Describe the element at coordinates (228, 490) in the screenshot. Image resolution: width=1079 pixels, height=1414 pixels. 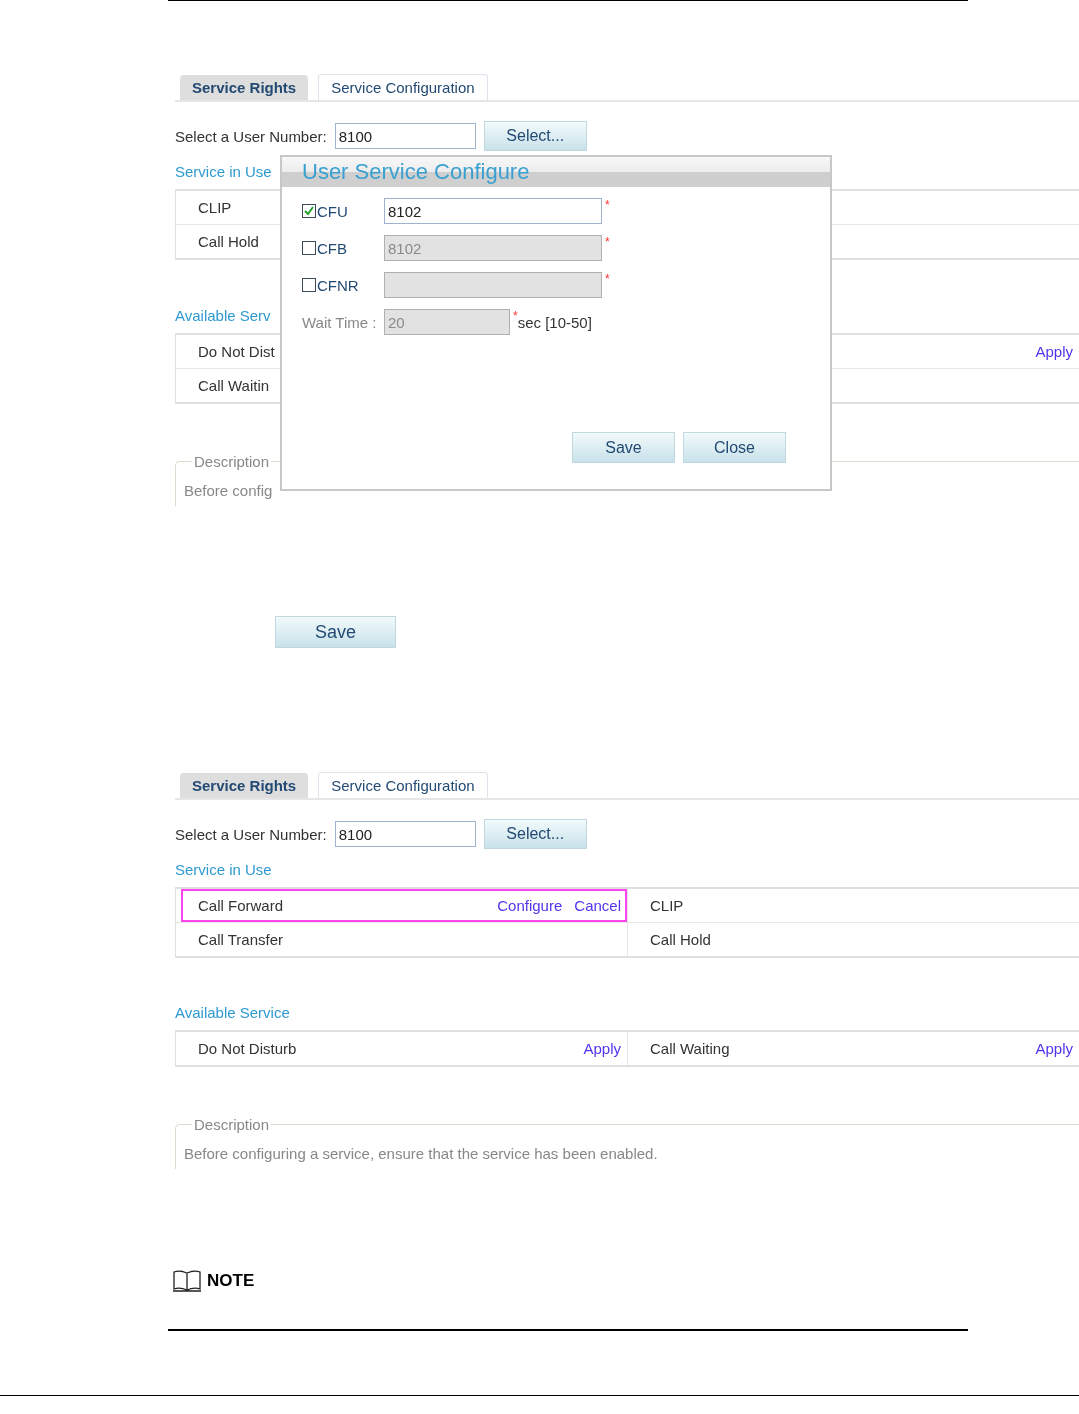
I see `description-text: Before config` at that location.